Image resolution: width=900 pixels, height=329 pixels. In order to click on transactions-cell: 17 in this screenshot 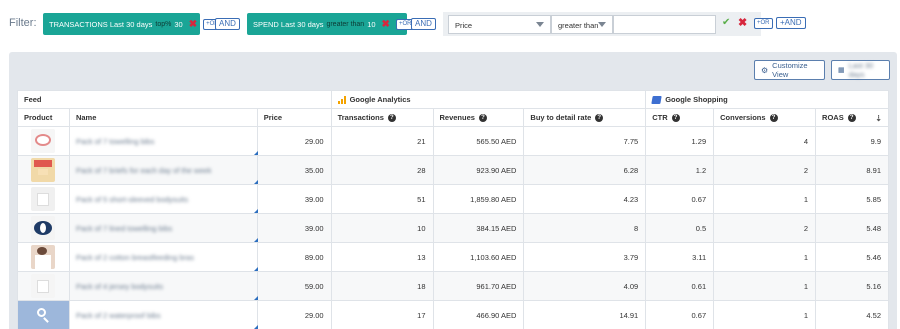, I will do `click(382, 314)`.